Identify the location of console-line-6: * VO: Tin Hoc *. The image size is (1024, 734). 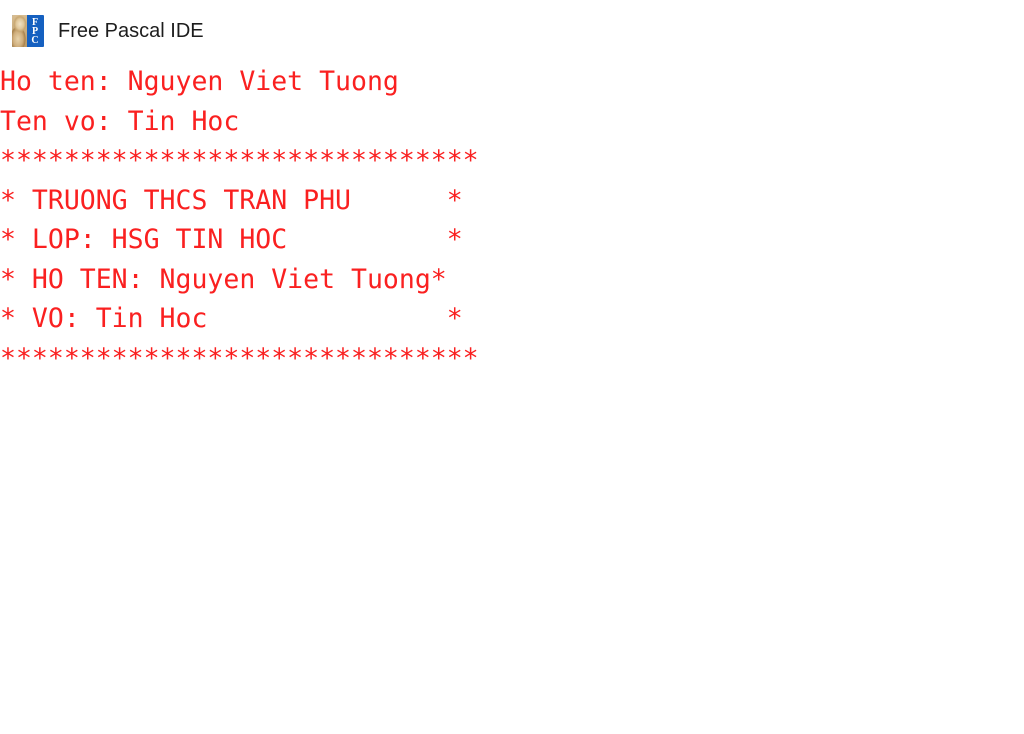
(231, 318).